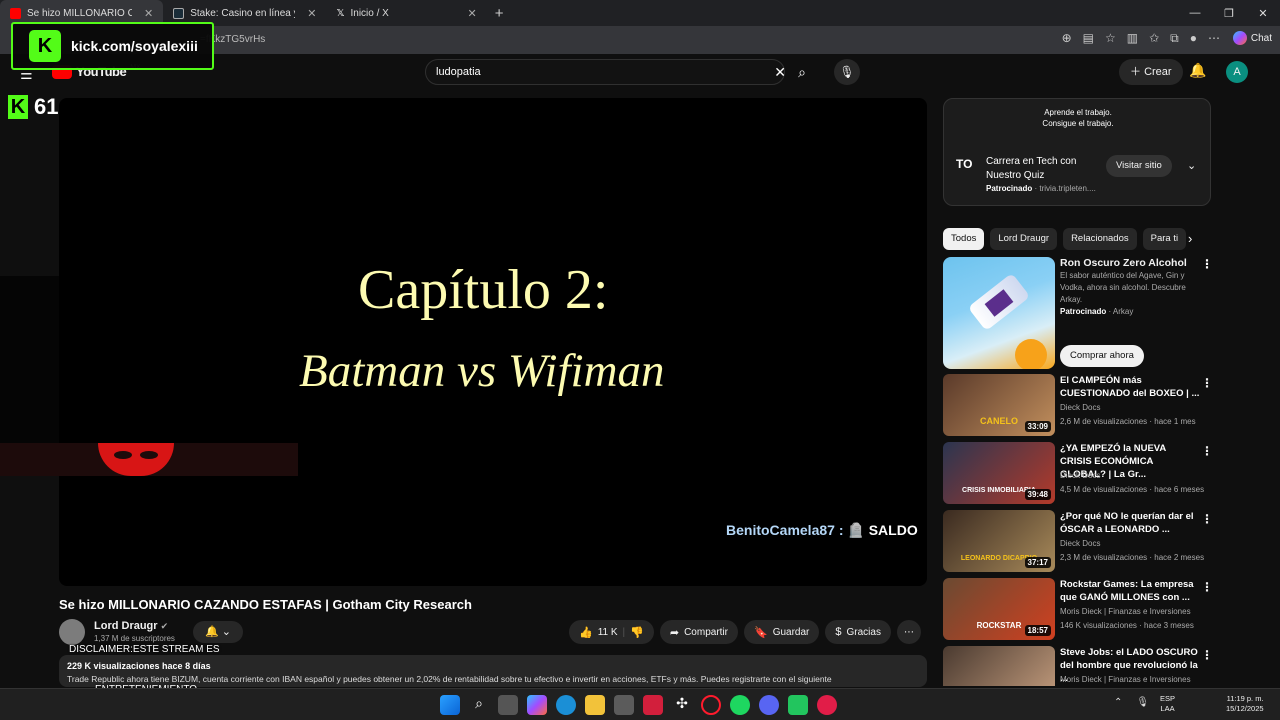 The height and width of the screenshot is (720, 1280). Describe the element at coordinates (1214, 38) in the screenshot. I see `more-icon: ⋯` at that location.